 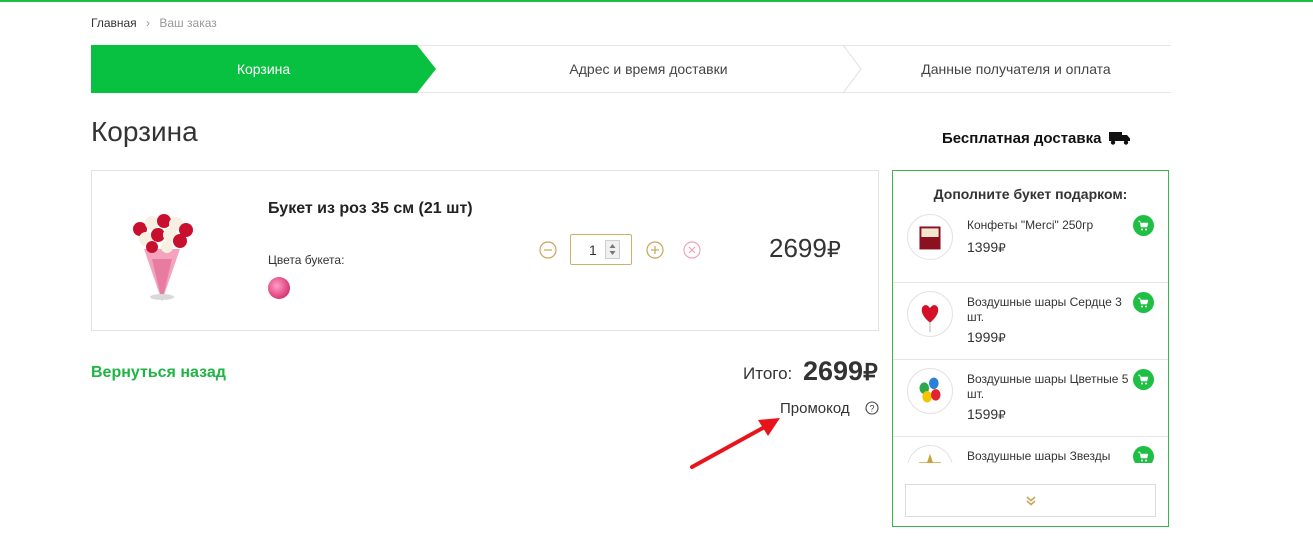 I want to click on quantity-spinner, so click(x=612, y=249).